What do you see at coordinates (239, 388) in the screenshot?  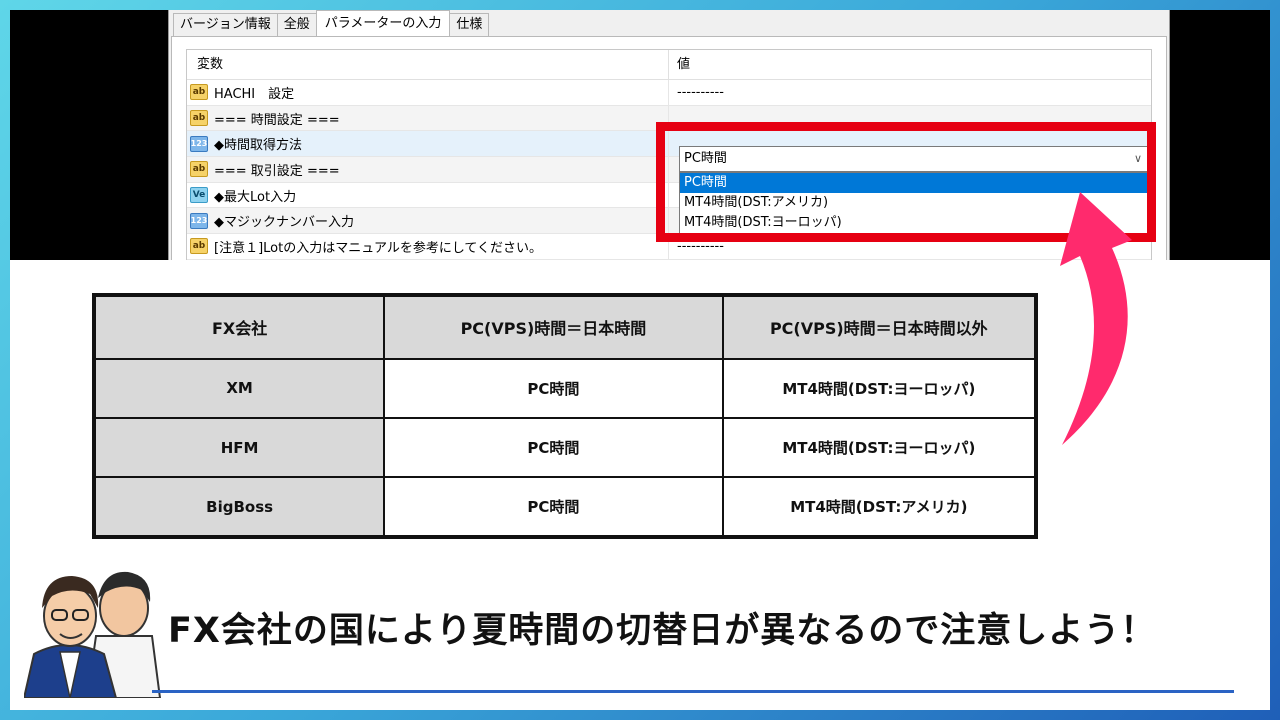 I see `table-cell: XM` at bounding box center [239, 388].